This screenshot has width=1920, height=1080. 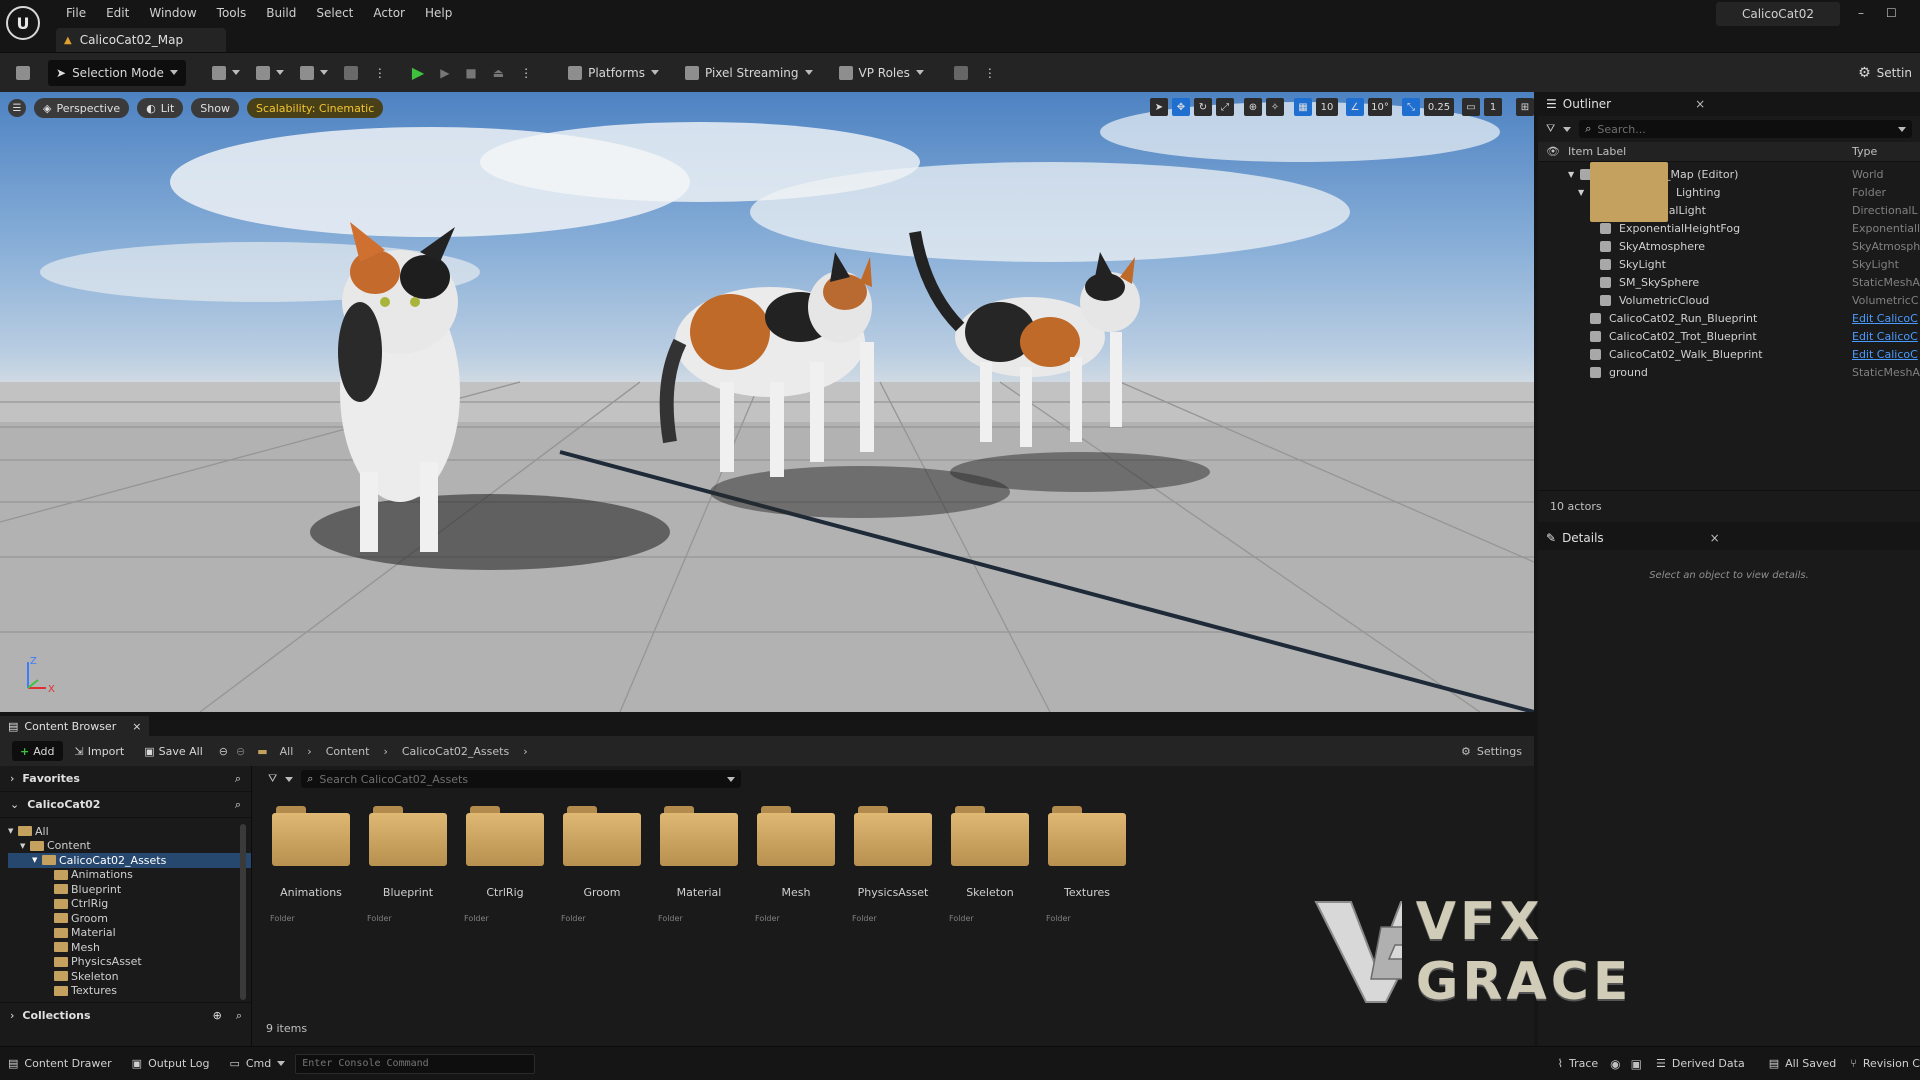 What do you see at coordinates (1710, 151) in the screenshot?
I see `item-label-column: Item Label` at bounding box center [1710, 151].